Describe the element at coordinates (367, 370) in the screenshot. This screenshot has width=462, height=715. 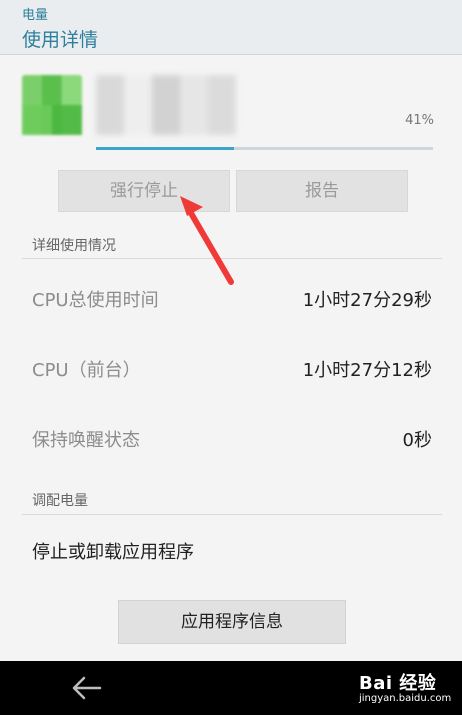
I see `detail-value: 1小时27分12秒` at that location.